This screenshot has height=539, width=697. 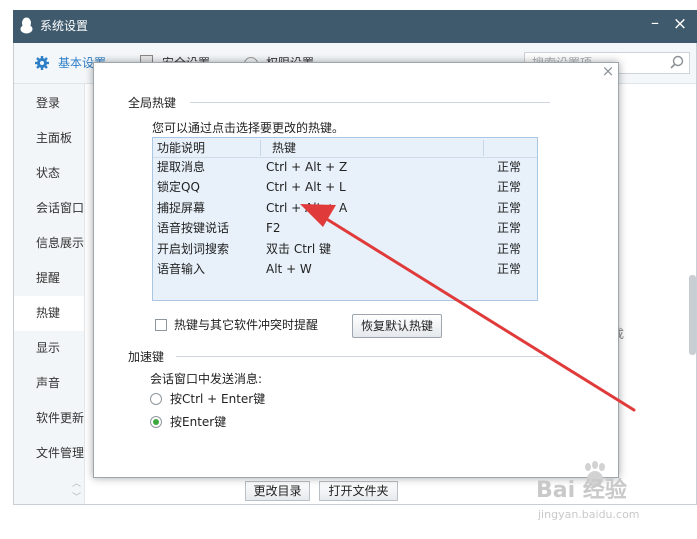 I want to click on chevron-down-icon: ﹀, so click(x=76, y=496).